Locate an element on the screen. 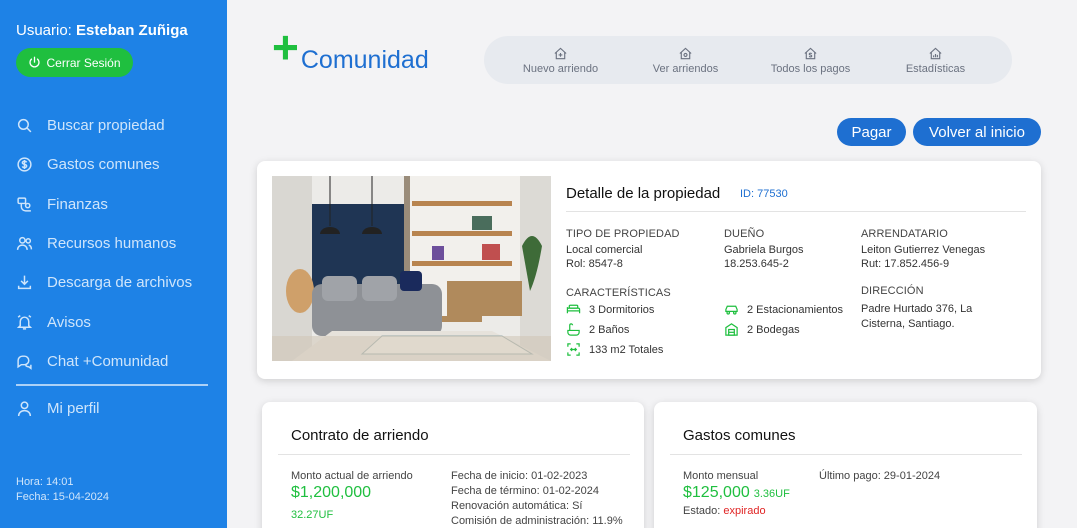 This screenshot has height=528, width=1077. monthly-amount-label: Monto mensual is located at coordinates (721, 476).